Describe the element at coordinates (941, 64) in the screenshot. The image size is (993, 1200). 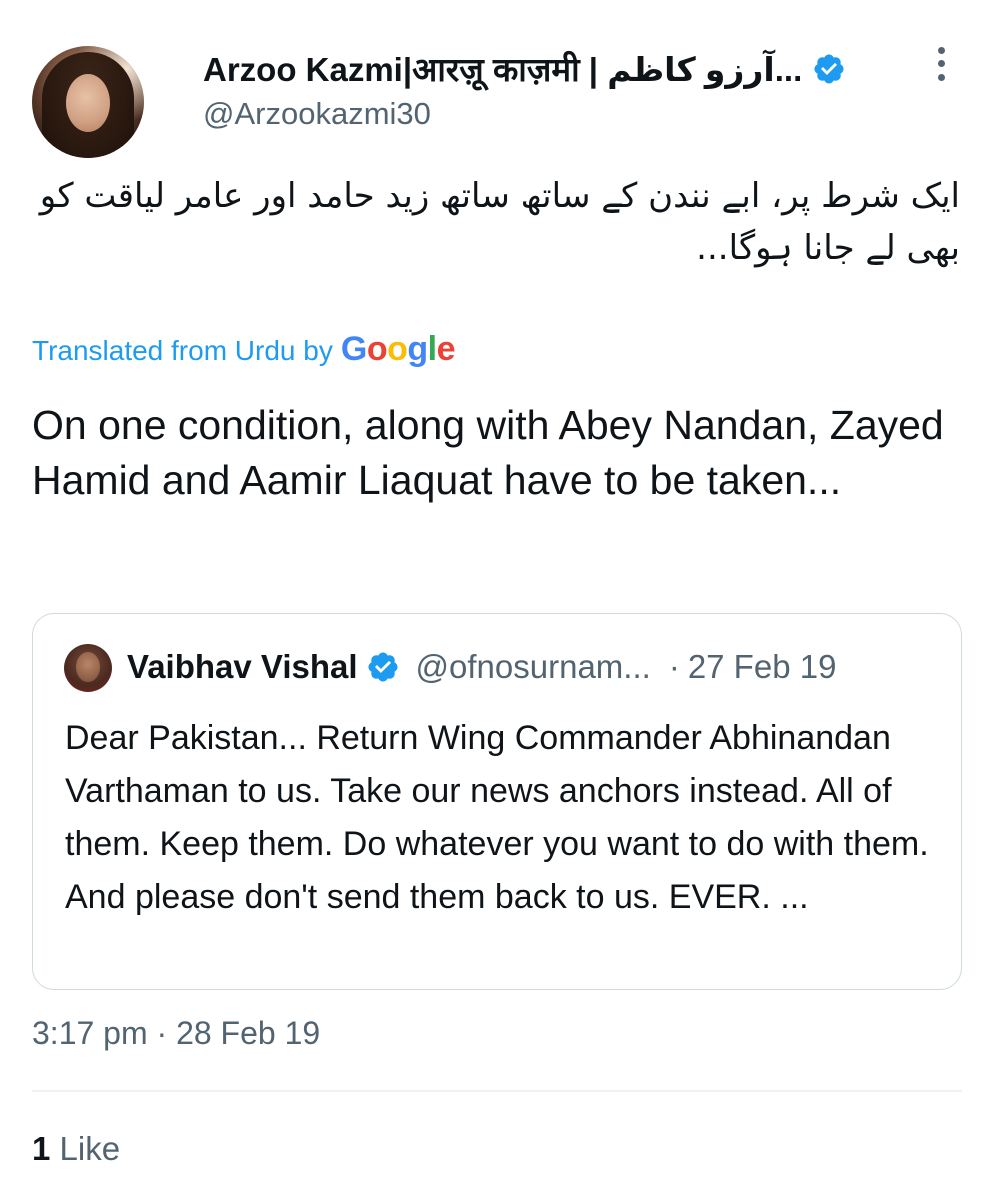
I see `more-options-icon` at that location.